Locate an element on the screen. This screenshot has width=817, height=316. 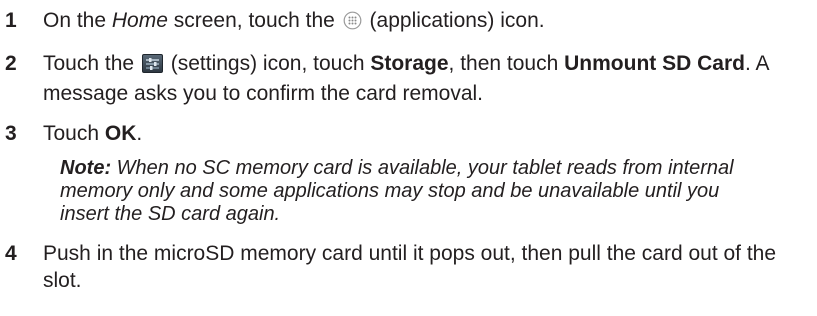
step-text: (applications) icon. is located at coordinates (454, 20).